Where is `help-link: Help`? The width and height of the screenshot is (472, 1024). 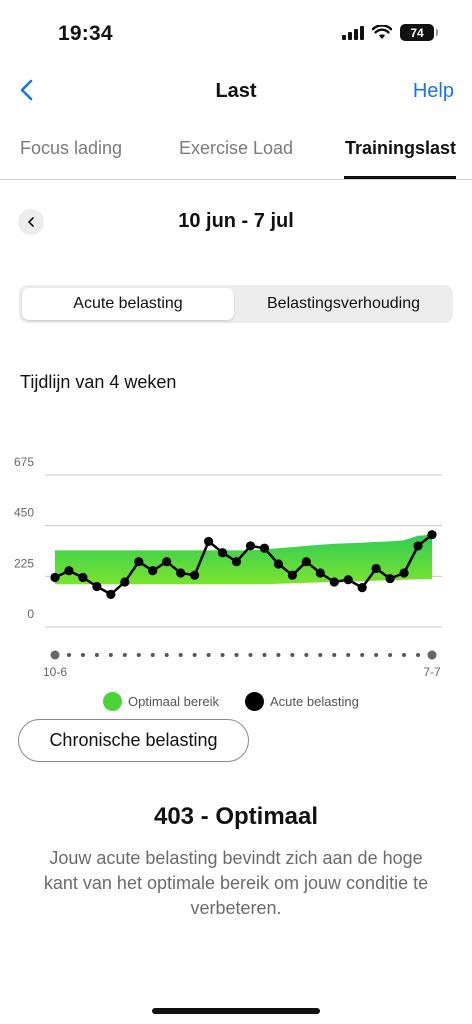
help-link: Help is located at coordinates (433, 91).